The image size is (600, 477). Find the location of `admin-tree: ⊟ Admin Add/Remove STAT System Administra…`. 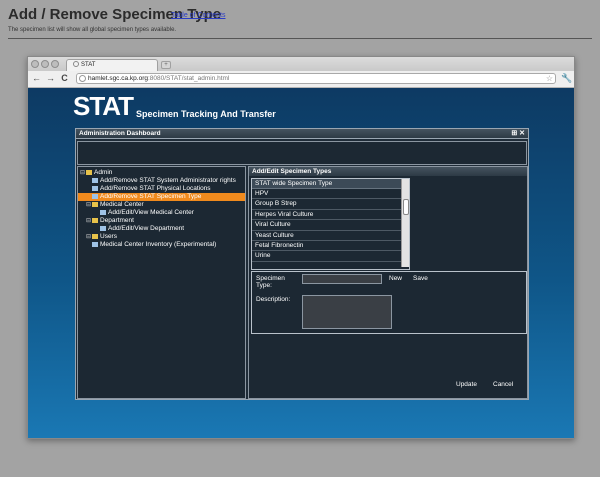

admin-tree: ⊟ Admin Add/Remove STAT System Administra… is located at coordinates (161, 282).